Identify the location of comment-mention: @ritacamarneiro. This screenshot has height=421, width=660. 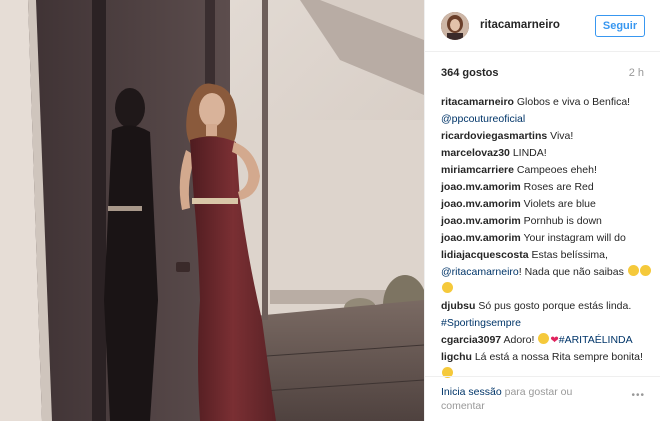
(480, 272).